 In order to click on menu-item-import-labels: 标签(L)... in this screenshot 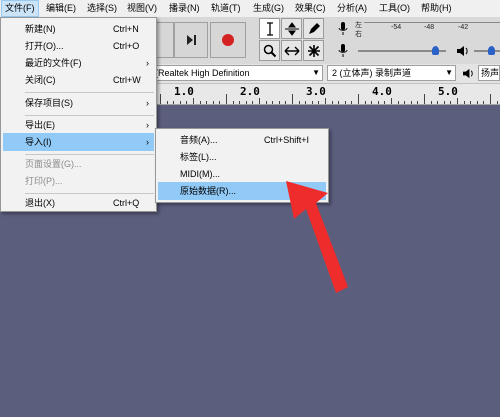, I will do `click(242, 157)`.